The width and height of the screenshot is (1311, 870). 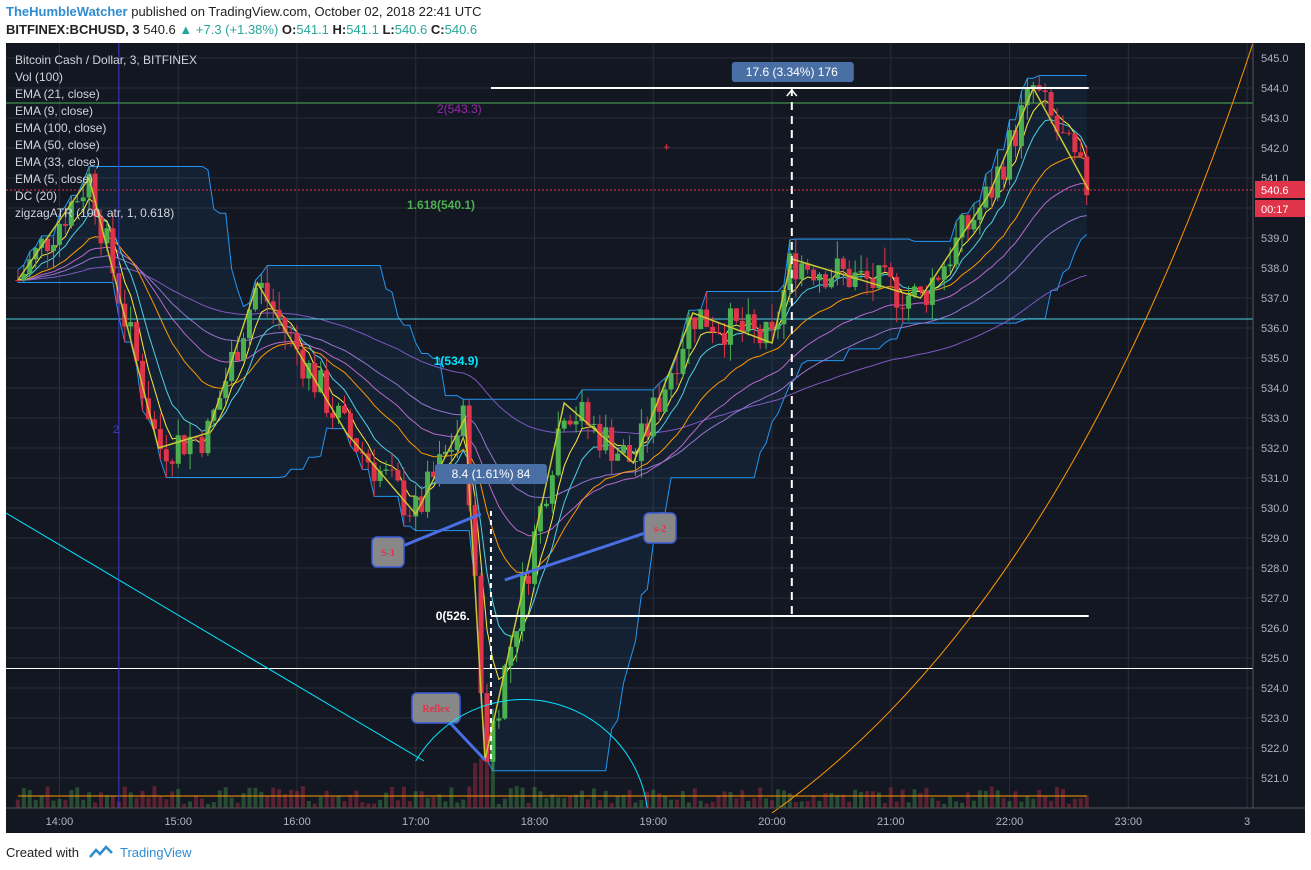 I want to click on legend-item: Vol (100), so click(x=39, y=77).